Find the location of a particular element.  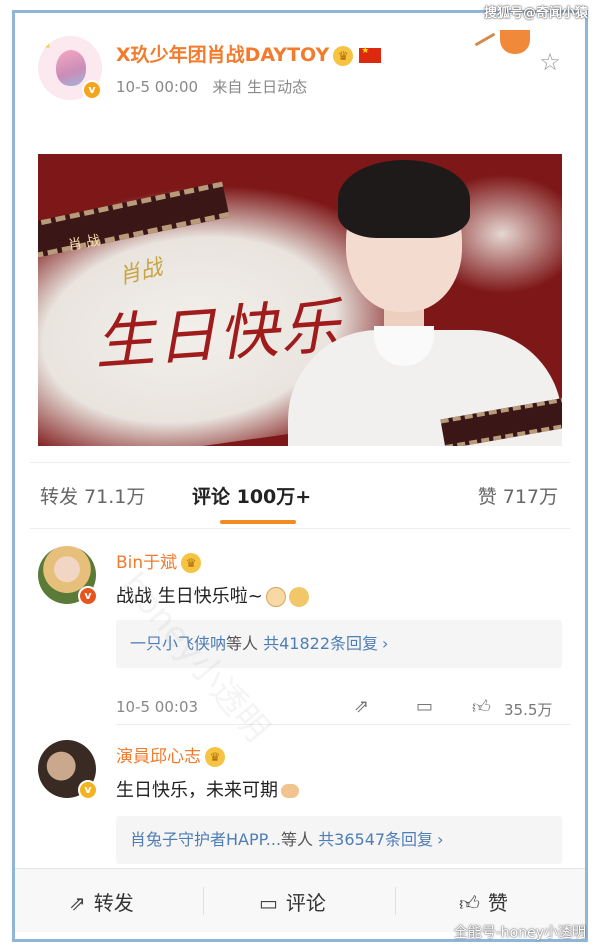

author-name: X玖少年团肖战DAYTOY is located at coordinates (222, 55).